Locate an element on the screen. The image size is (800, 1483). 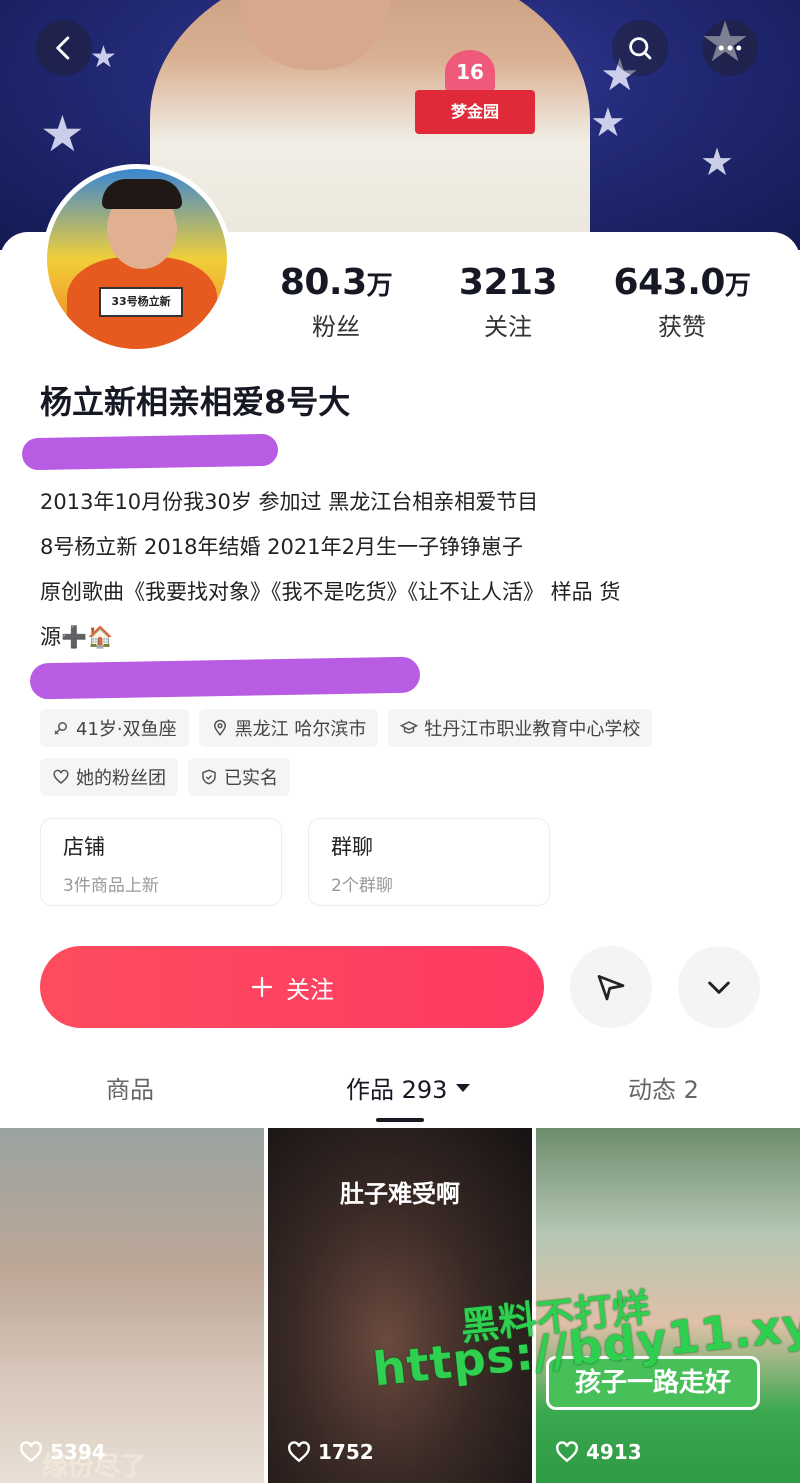
bio-line: 2013年10月份我30岁 参加过 黑龙江台相亲相爱节目 is located at coordinates (289, 502).